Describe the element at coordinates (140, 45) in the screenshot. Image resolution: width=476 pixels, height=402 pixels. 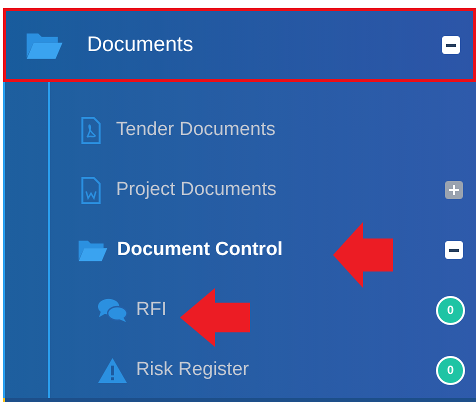
I see `menu-title: Documents` at that location.